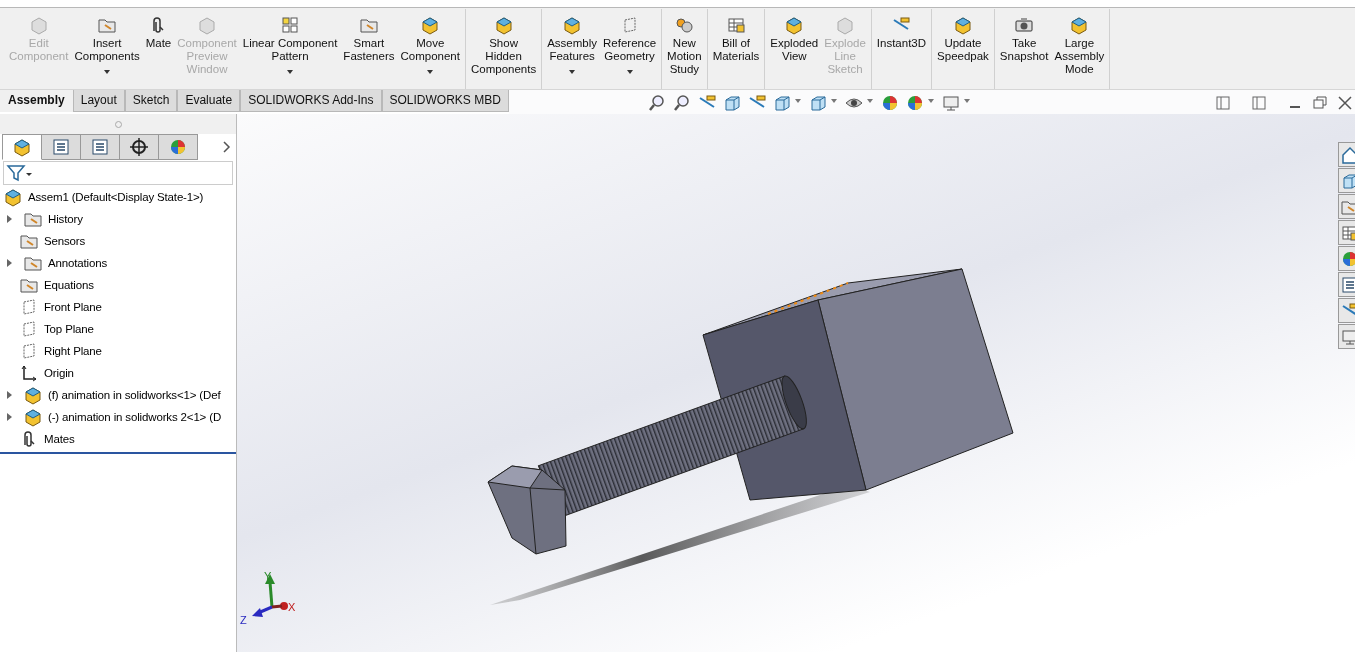 This screenshot has width=1355, height=652. What do you see at coordinates (134, 395) in the screenshot?
I see `tree-item: (f) animation in solidworks<1> (Def` at bounding box center [134, 395].